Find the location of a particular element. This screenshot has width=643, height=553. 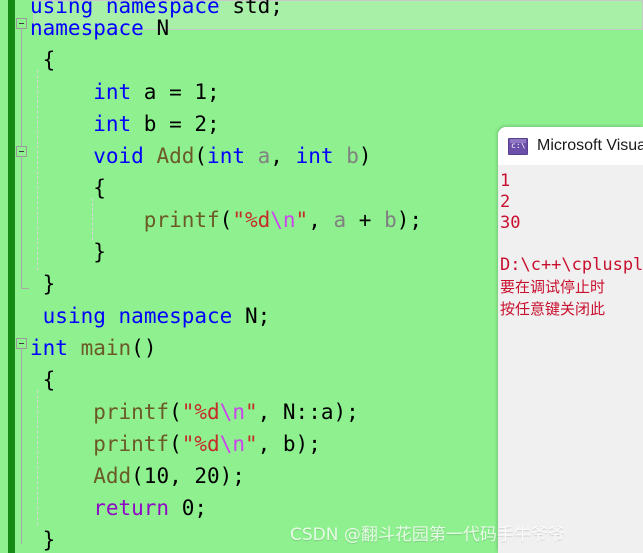

code-line: int a = 1; is located at coordinates (125, 92).